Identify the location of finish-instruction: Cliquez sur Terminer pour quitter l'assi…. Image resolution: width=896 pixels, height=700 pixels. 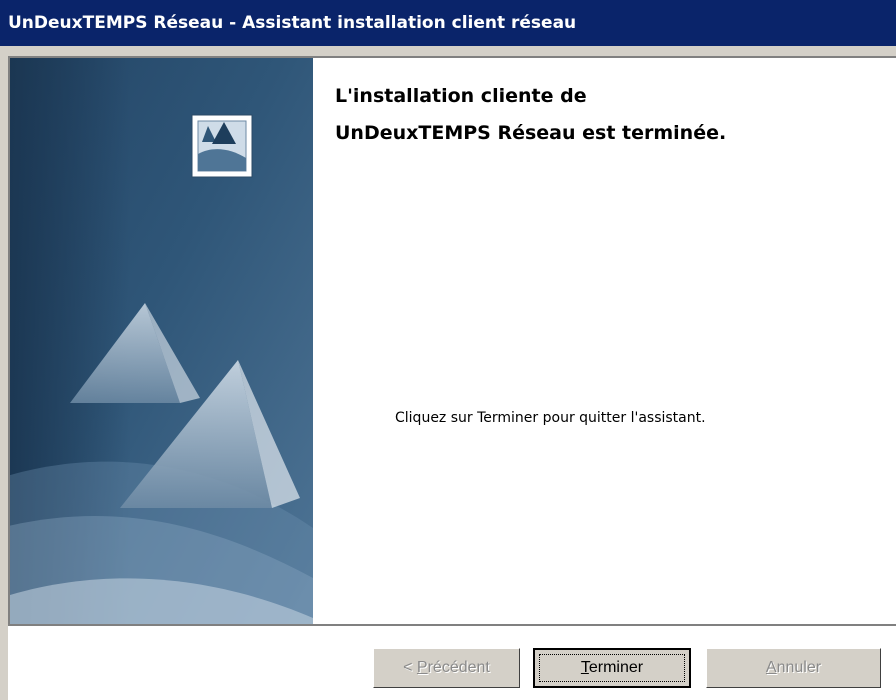
(550, 418).